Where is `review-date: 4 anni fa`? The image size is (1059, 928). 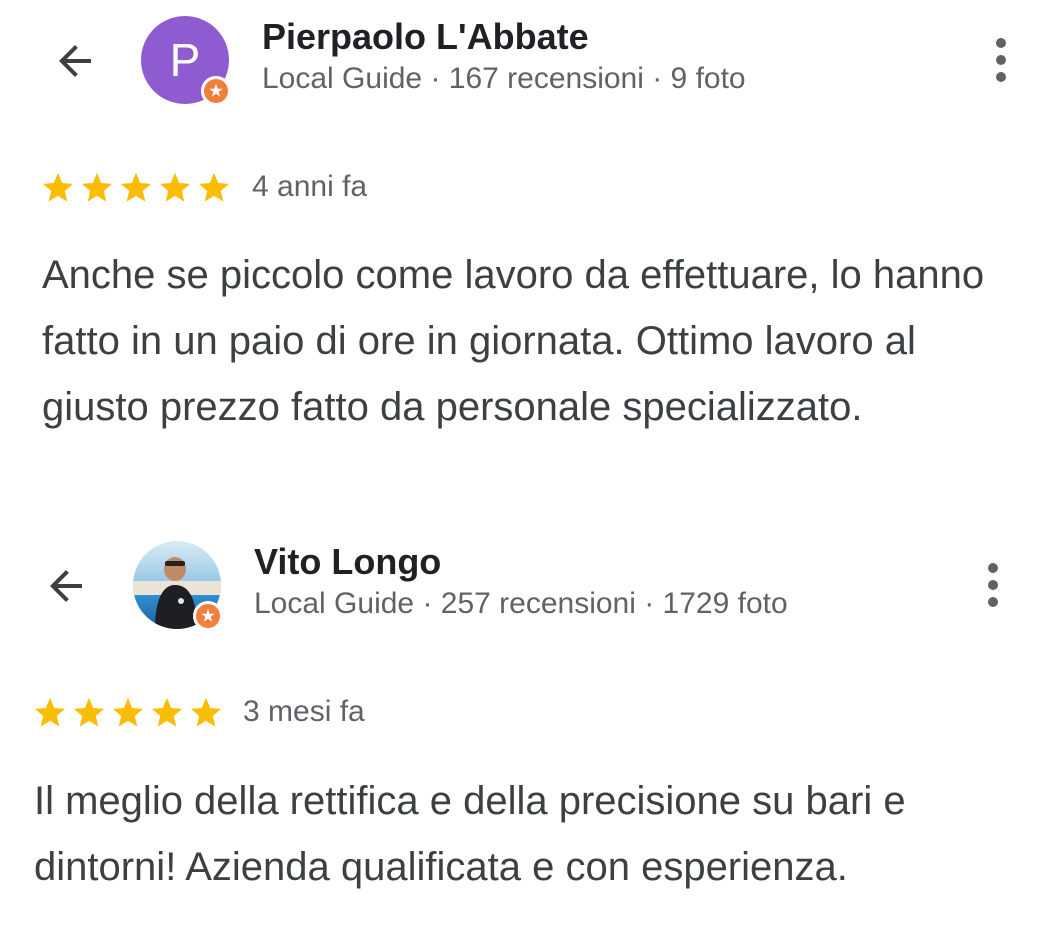
review-date: 4 anni fa is located at coordinates (310, 186).